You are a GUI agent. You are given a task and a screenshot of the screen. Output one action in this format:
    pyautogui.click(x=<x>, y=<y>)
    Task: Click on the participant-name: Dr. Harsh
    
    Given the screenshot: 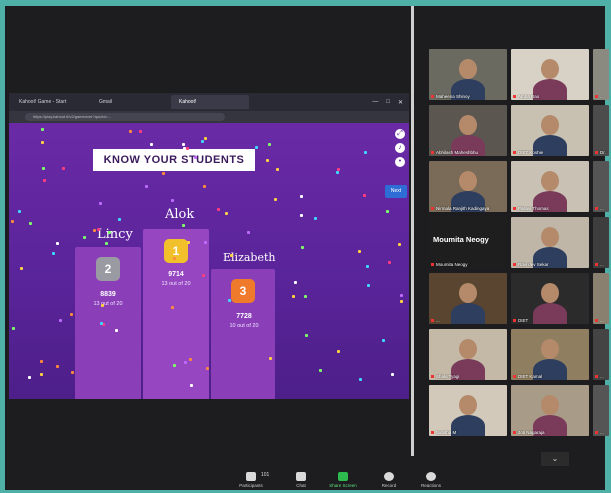 What is the action you would take?
    pyautogui.click(x=601, y=152)
    